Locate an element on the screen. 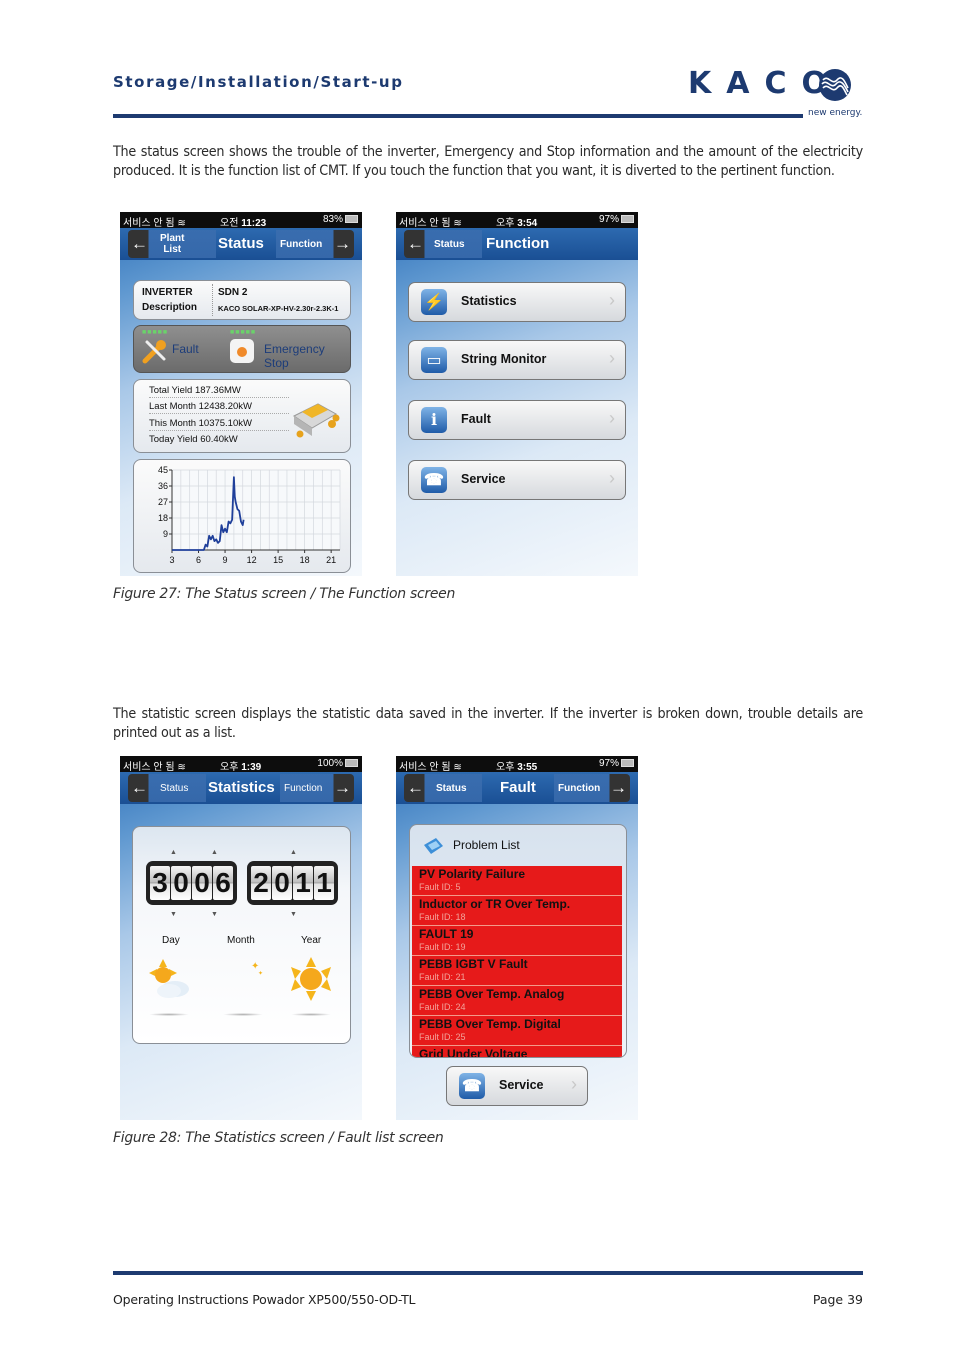  description-key: Description is located at coordinates (170, 307).